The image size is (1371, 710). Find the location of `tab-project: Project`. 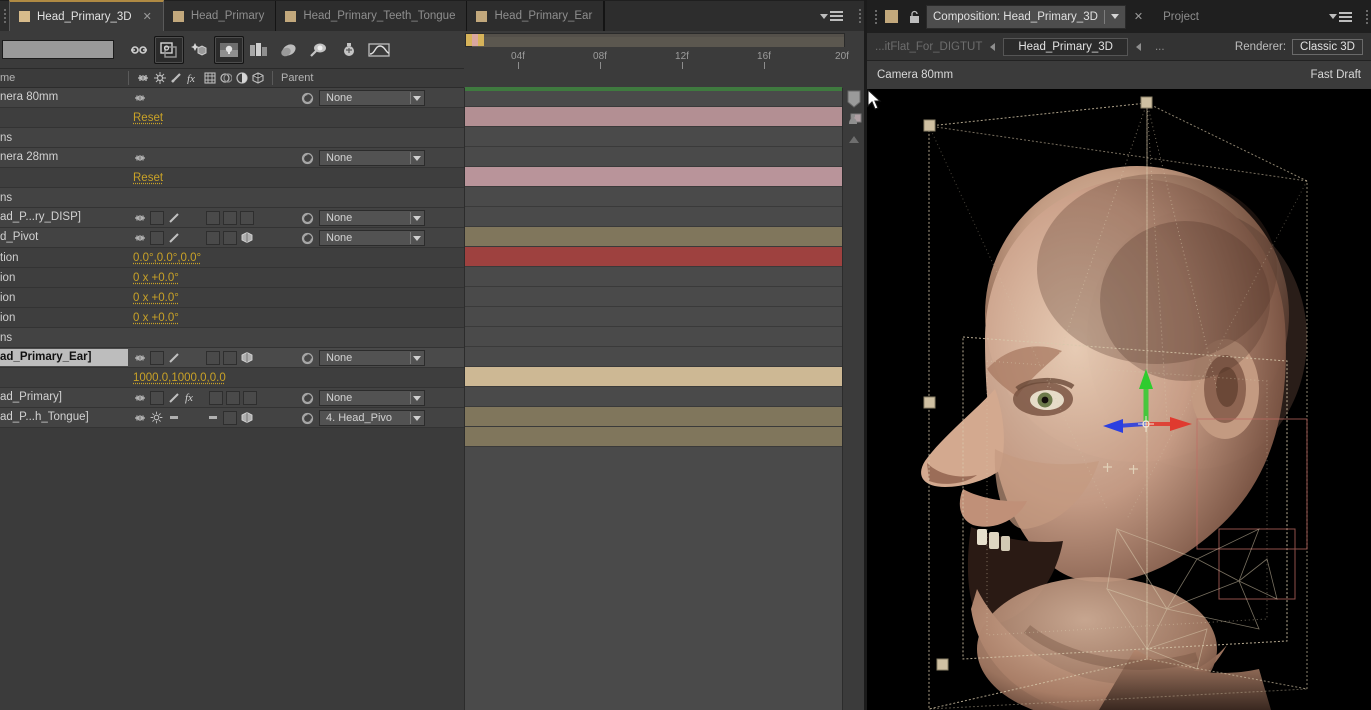

tab-project: Project is located at coordinates (1181, 17).